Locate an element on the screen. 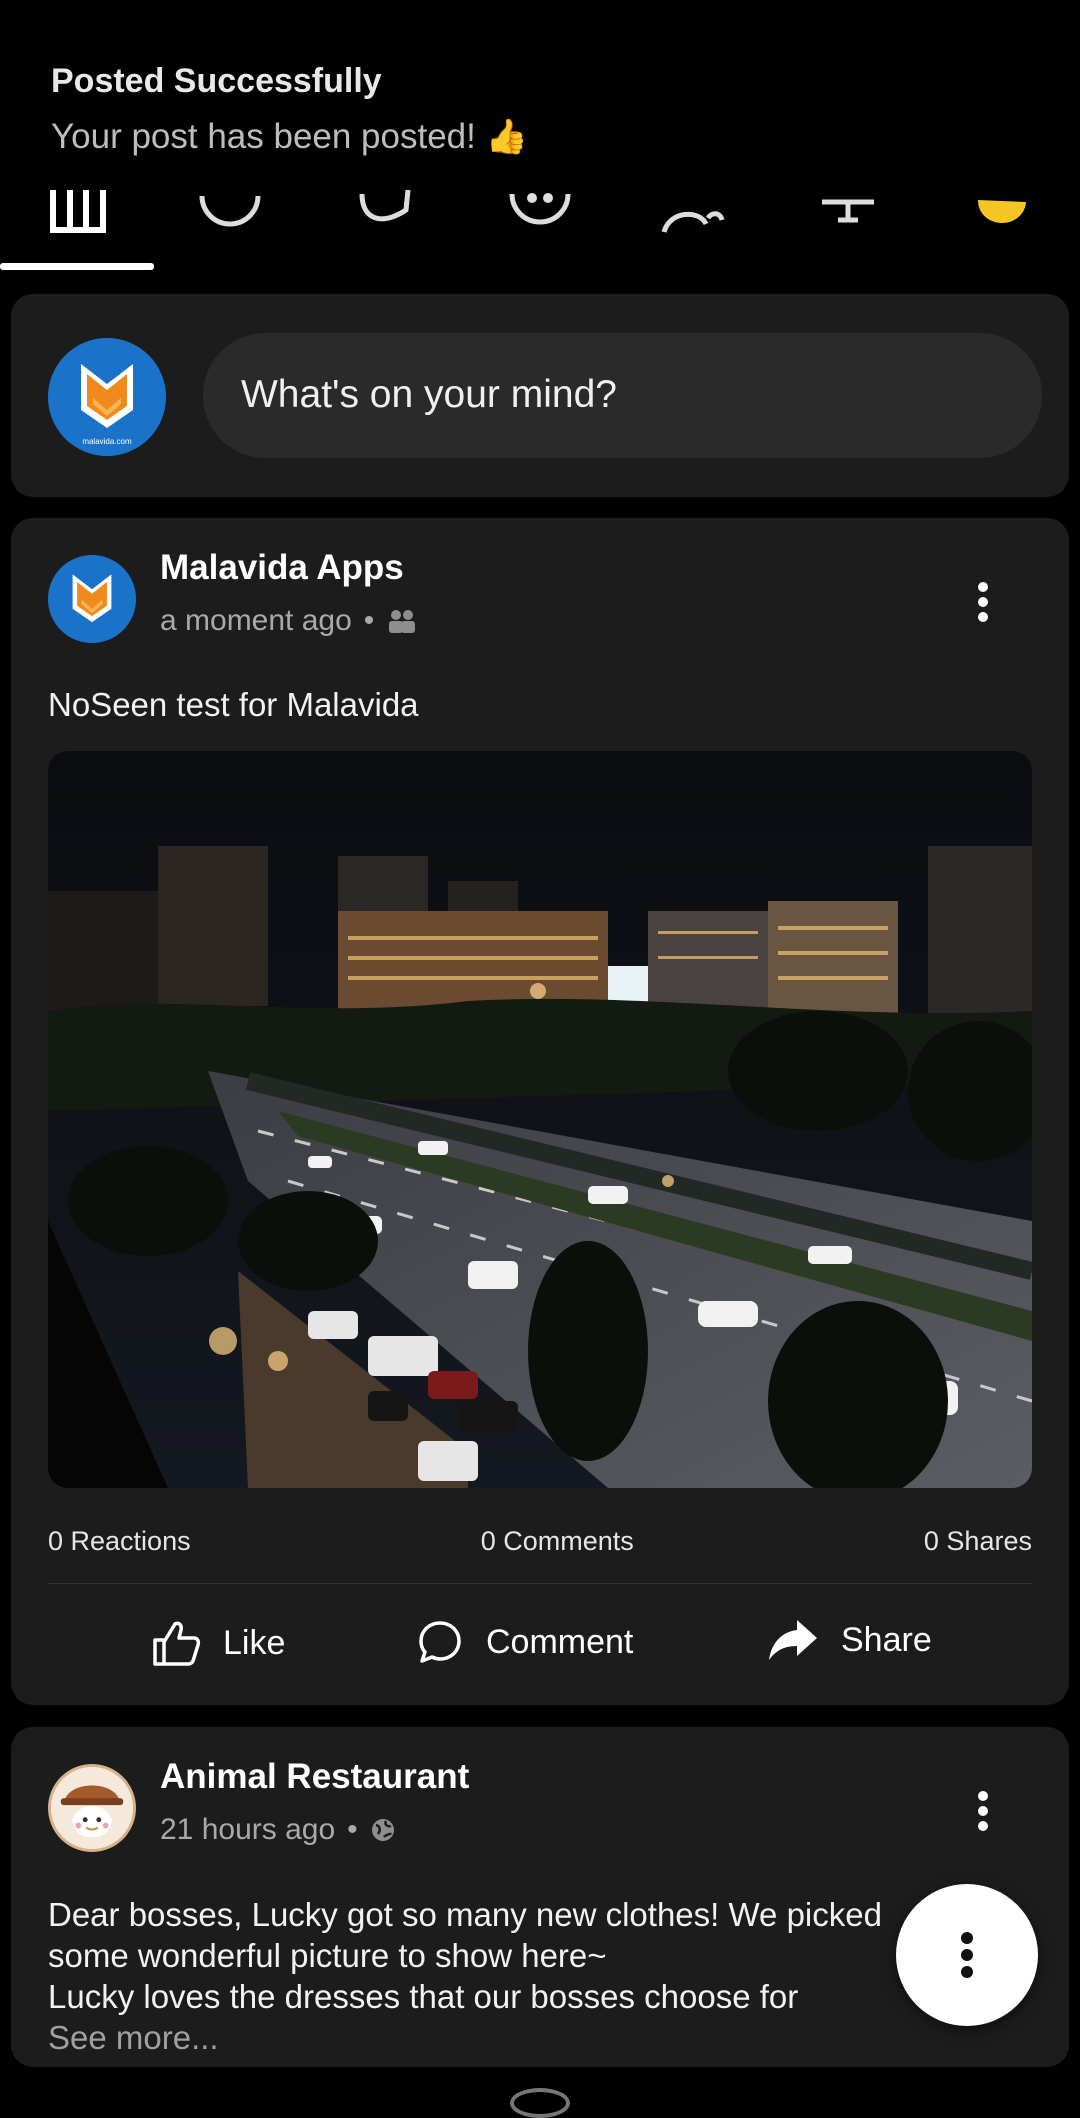 This screenshot has width=1080, height=2118. user-avatar: malavida.com is located at coordinates (107, 397).